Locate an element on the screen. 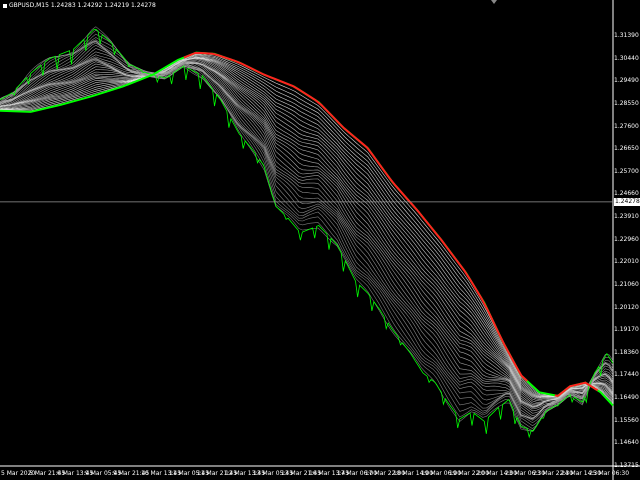  price-tick-label: 1.22960 is located at coordinates (626, 239).